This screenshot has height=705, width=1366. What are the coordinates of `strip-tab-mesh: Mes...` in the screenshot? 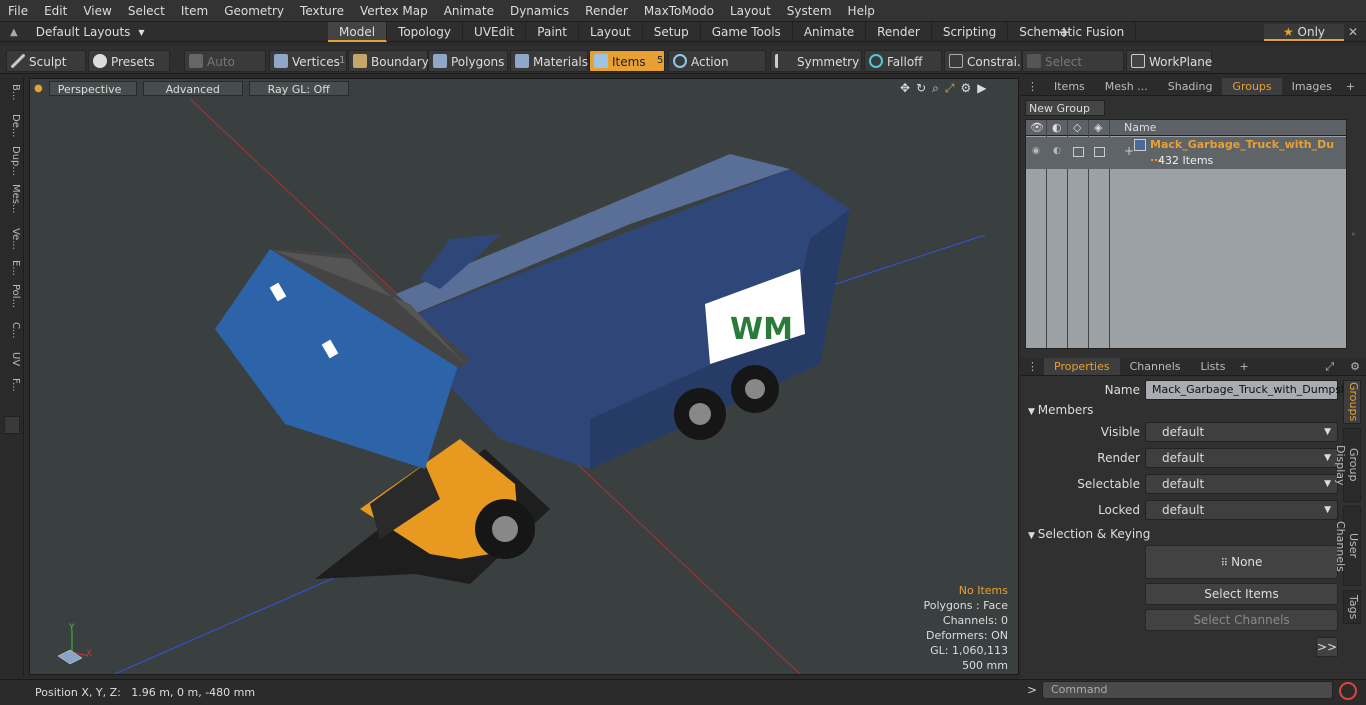 It's located at (12, 199).